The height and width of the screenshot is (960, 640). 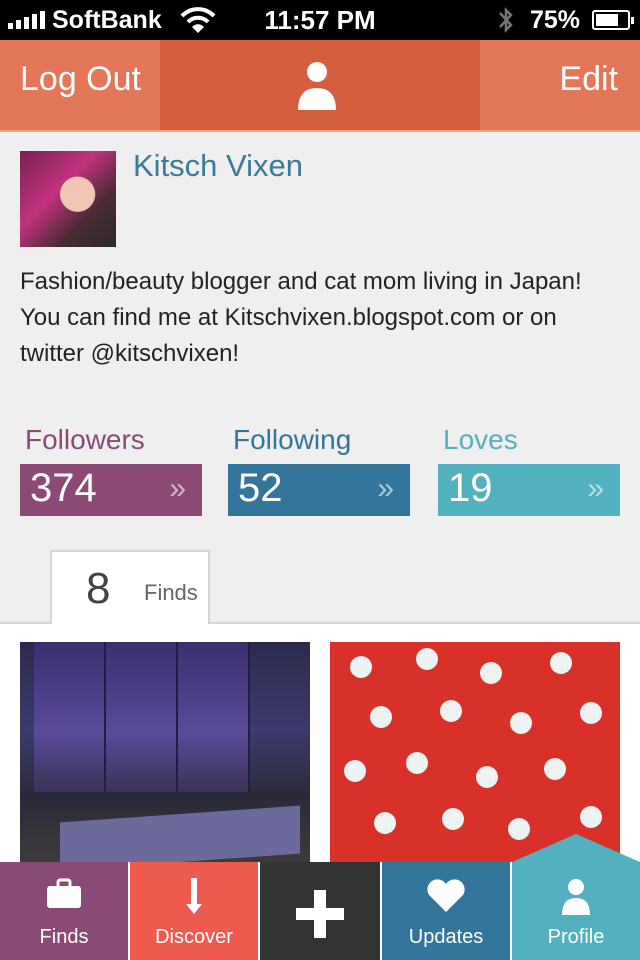 What do you see at coordinates (555, 20) in the screenshot?
I see `battery-percent: 75%` at bounding box center [555, 20].